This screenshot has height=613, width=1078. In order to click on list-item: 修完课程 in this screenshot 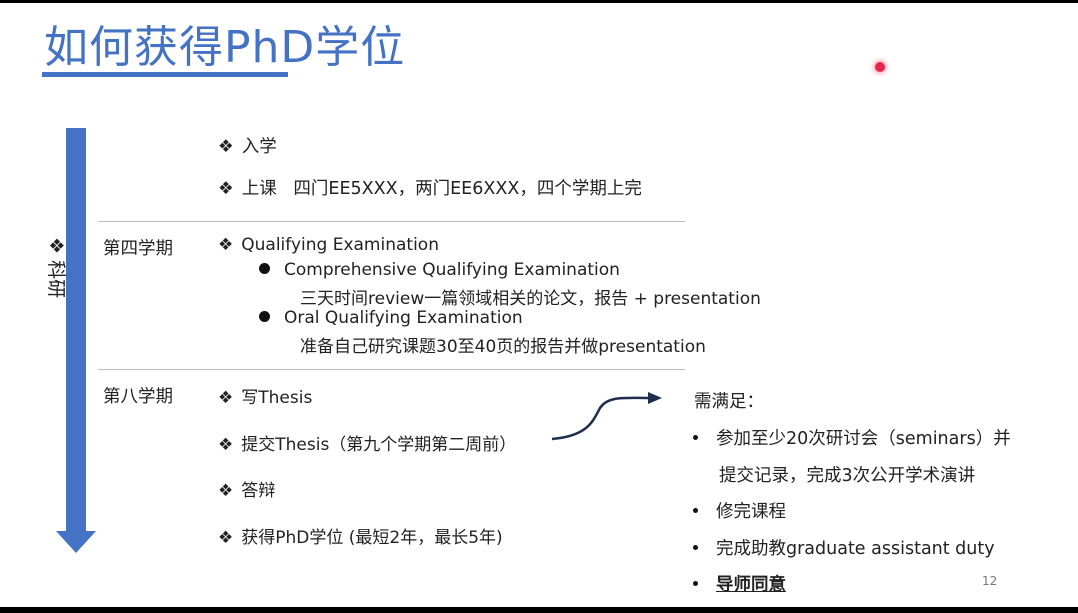, I will do `click(739, 510)`.